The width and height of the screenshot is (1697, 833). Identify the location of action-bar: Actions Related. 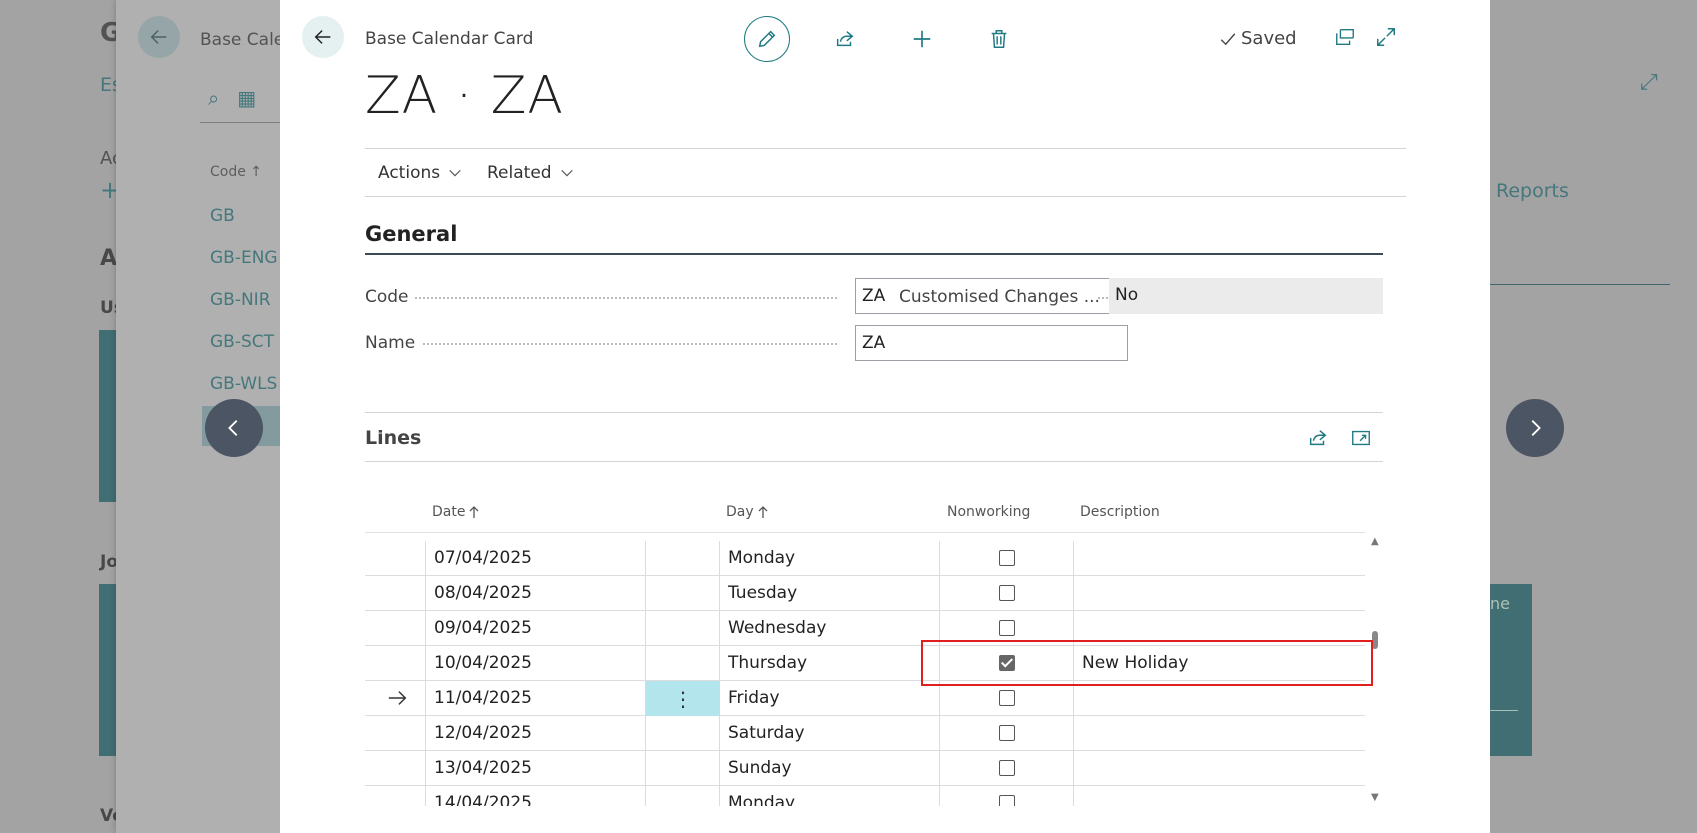
(885, 172).